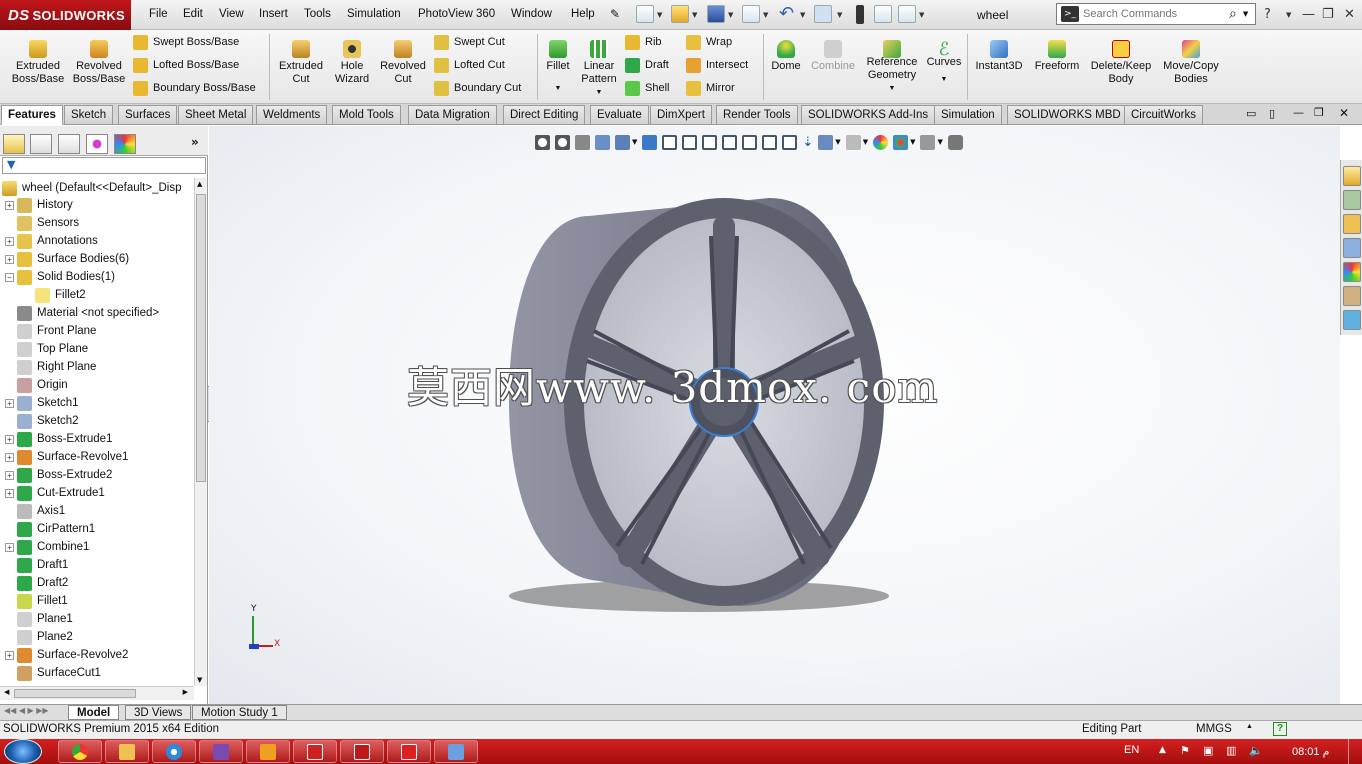 This screenshot has width=1362, height=764. I want to click on hide-show-items-icon, so click(853, 142).